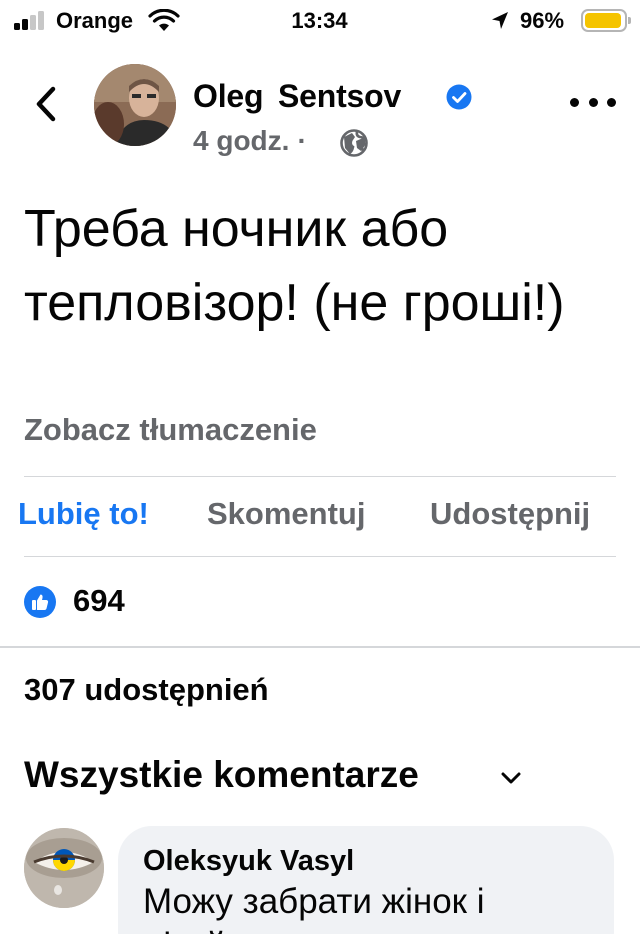  What do you see at coordinates (286, 514) in the screenshot?
I see `comment-button: Skomentuj` at bounding box center [286, 514].